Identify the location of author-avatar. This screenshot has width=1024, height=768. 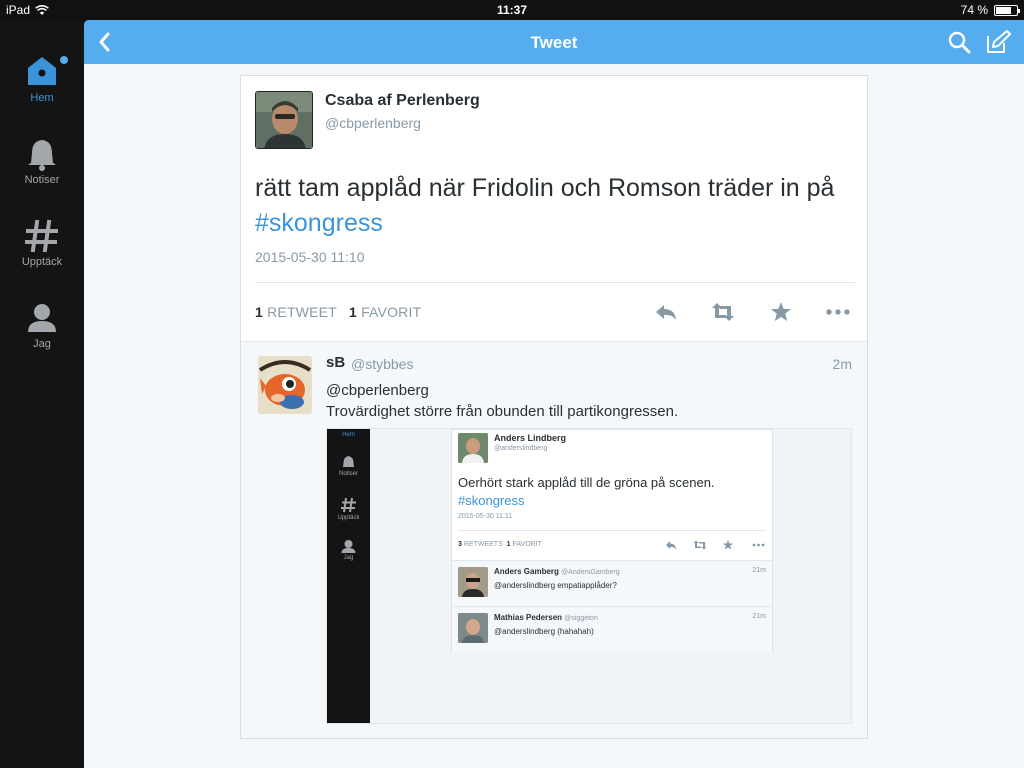
(284, 120).